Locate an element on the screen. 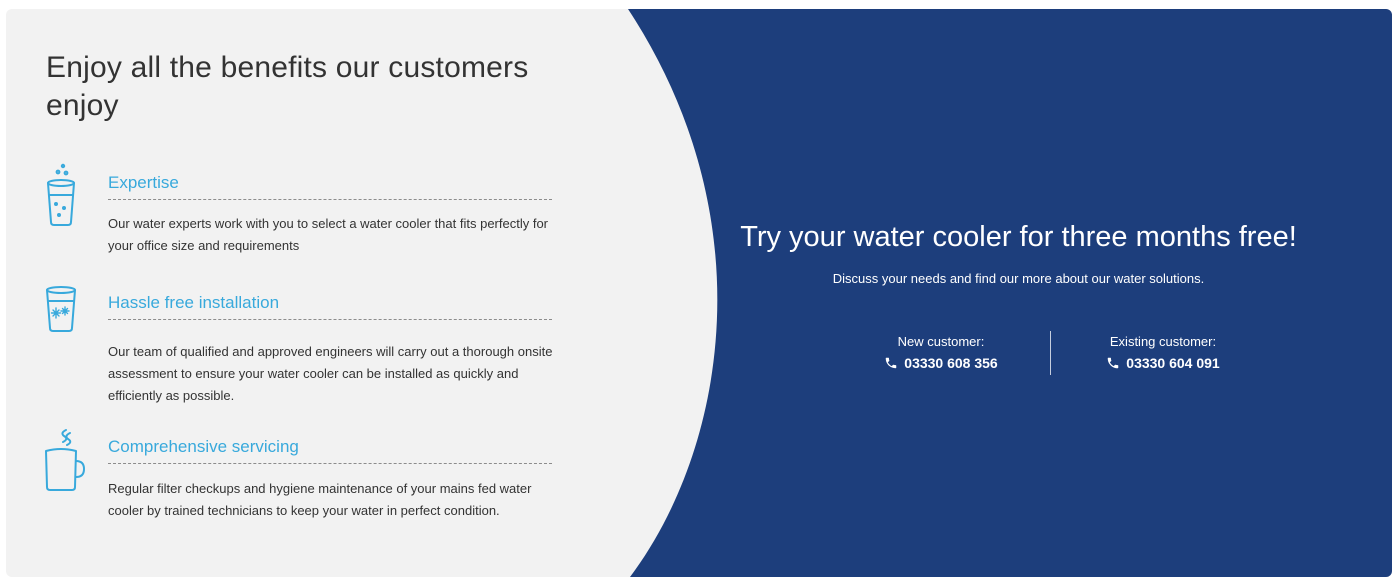  water-glass-bubbles-icon is located at coordinates (61, 196).